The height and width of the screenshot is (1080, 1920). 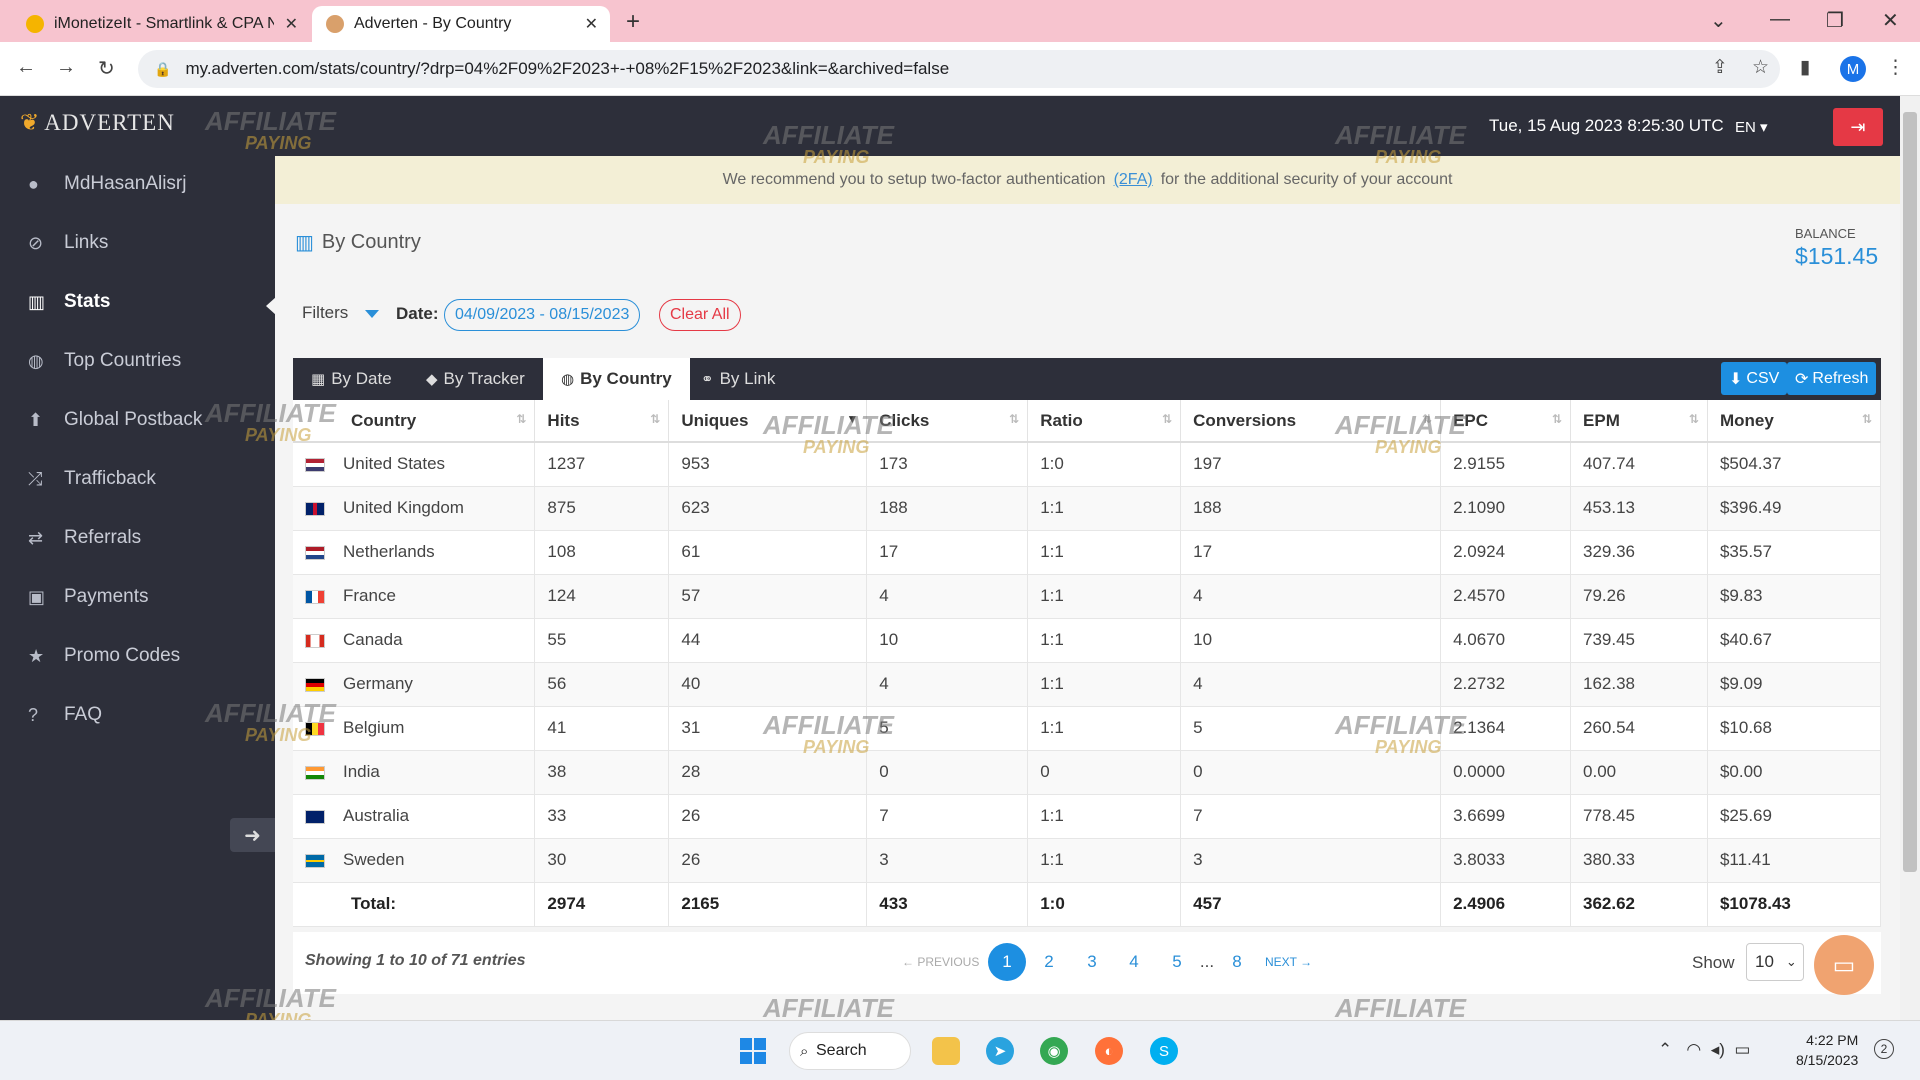 What do you see at coordinates (384, 420) in the screenshot?
I see `column-label: Country` at bounding box center [384, 420].